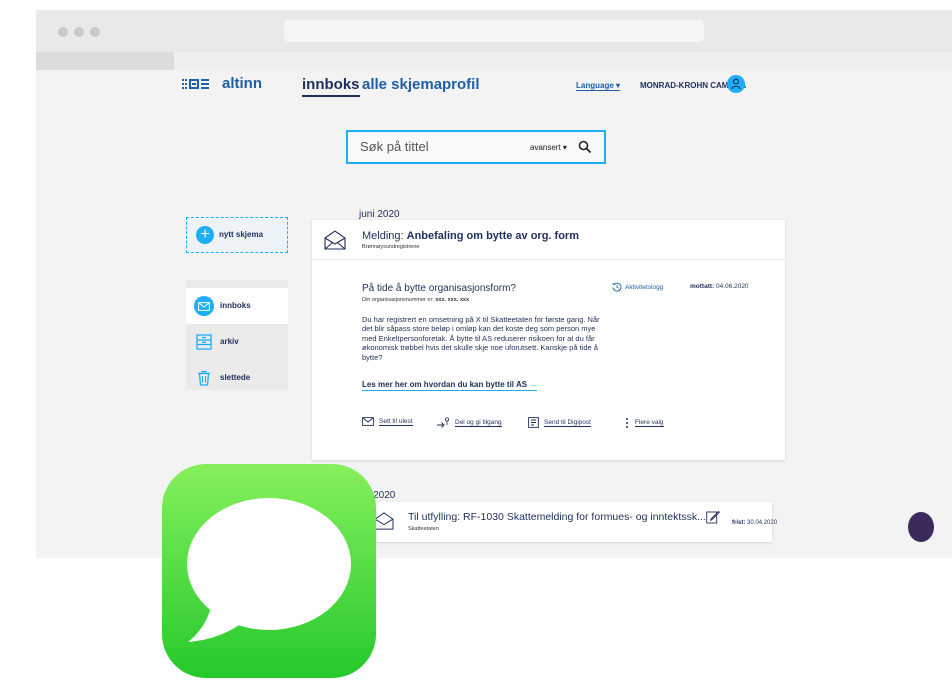 This screenshot has width=952, height=683. What do you see at coordinates (379, 214) in the screenshot?
I see `section-heading-juni-2020: juni 2020` at bounding box center [379, 214].